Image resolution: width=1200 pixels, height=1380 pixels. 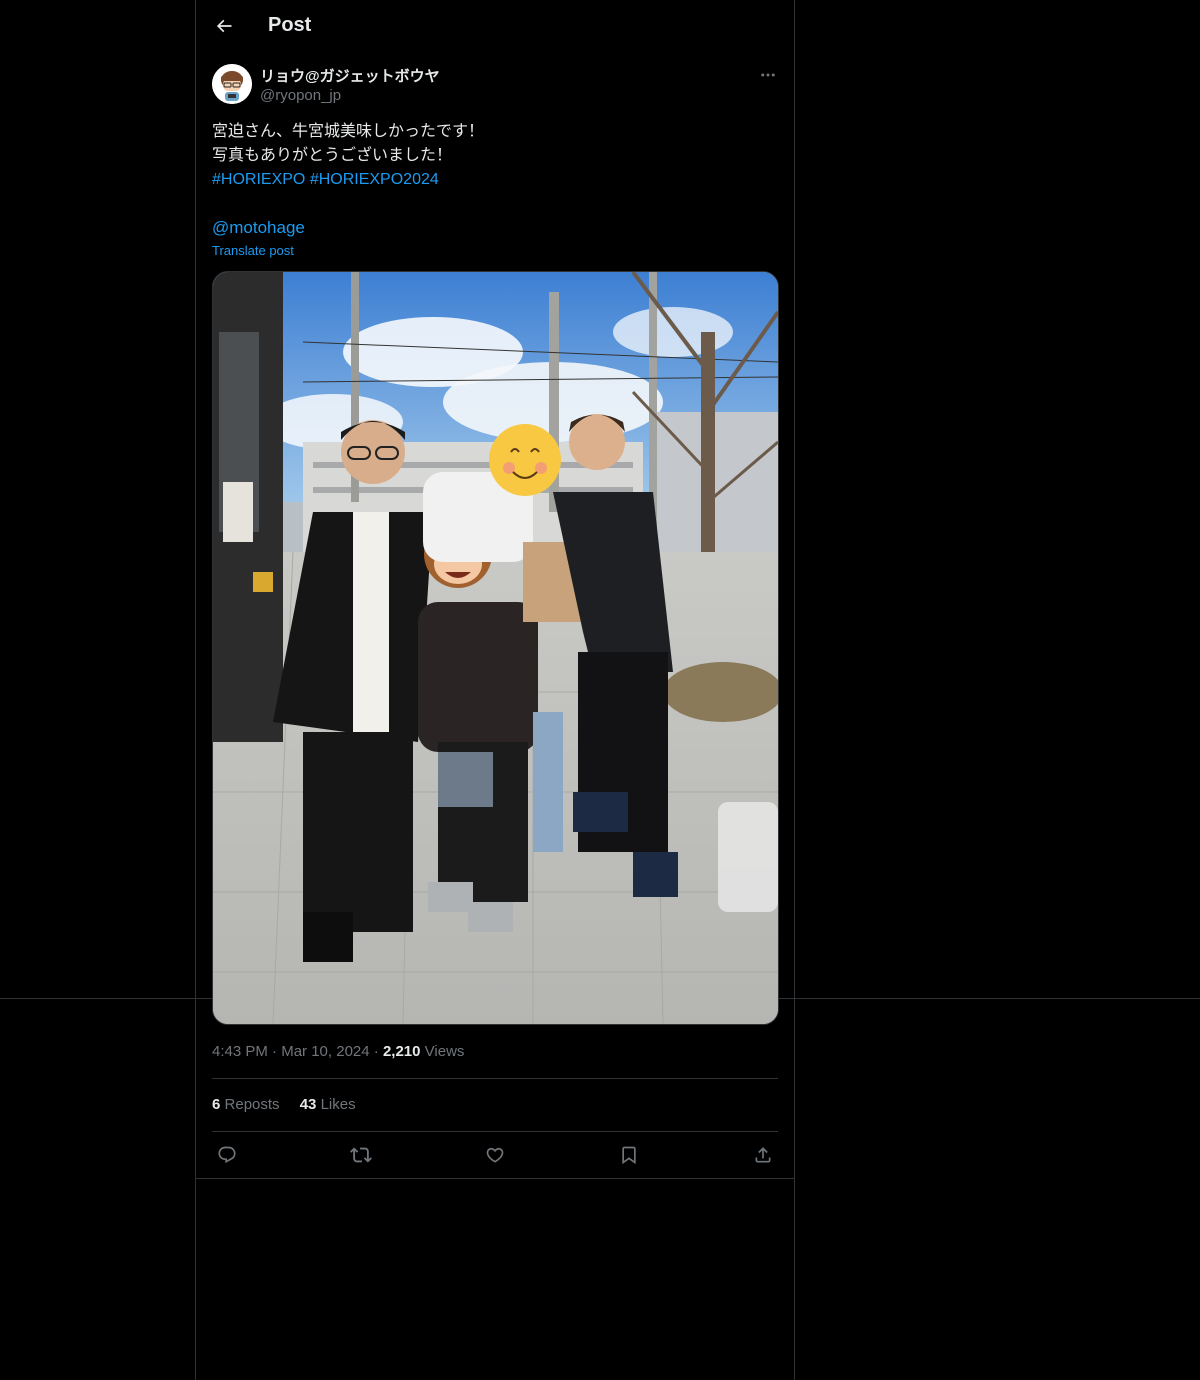 I want to click on heart-icon, so click(x=495, y=1155).